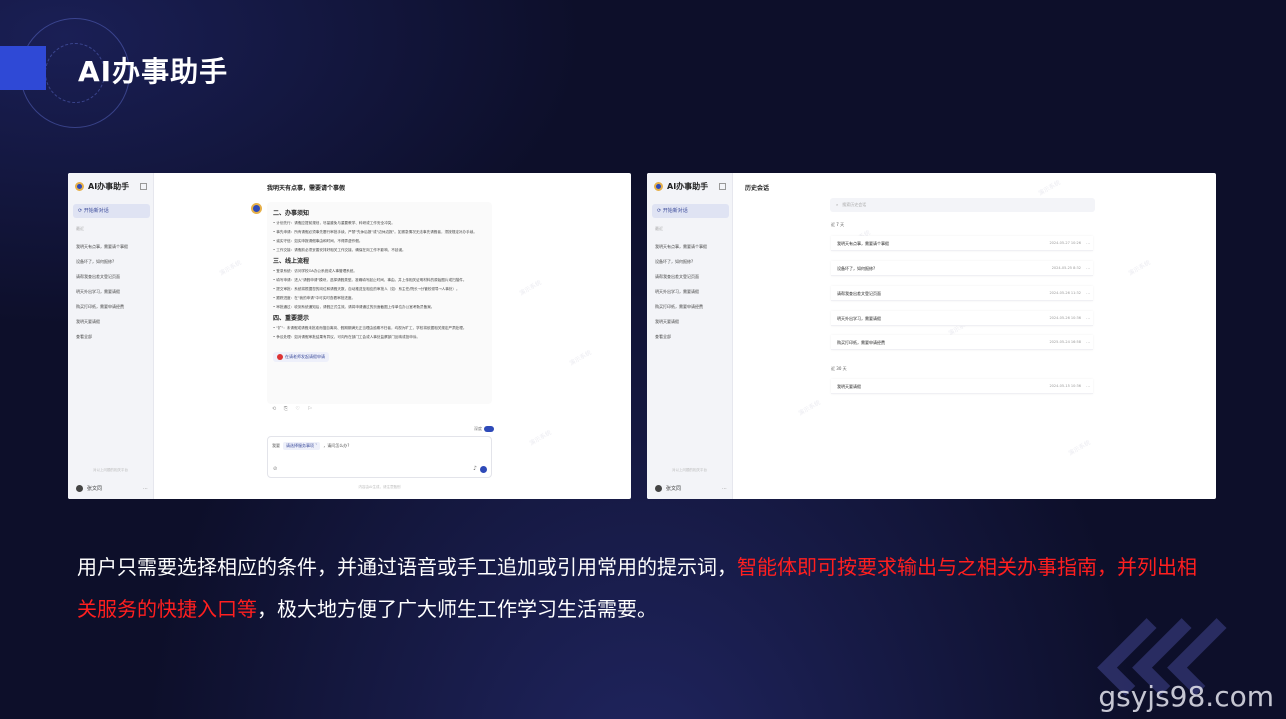  Describe the element at coordinates (256, 208) in the screenshot. I see `bot-avatar-icon` at that location.